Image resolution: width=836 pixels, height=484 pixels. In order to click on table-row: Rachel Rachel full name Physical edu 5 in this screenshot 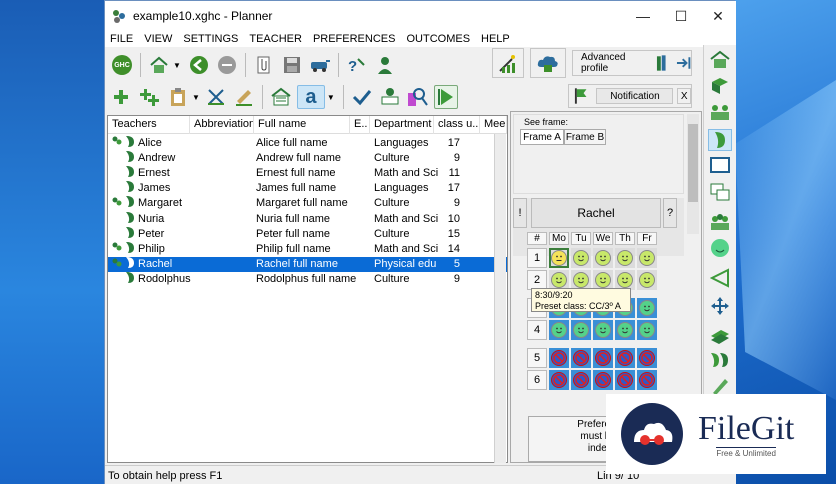, I will do `click(307, 264)`.